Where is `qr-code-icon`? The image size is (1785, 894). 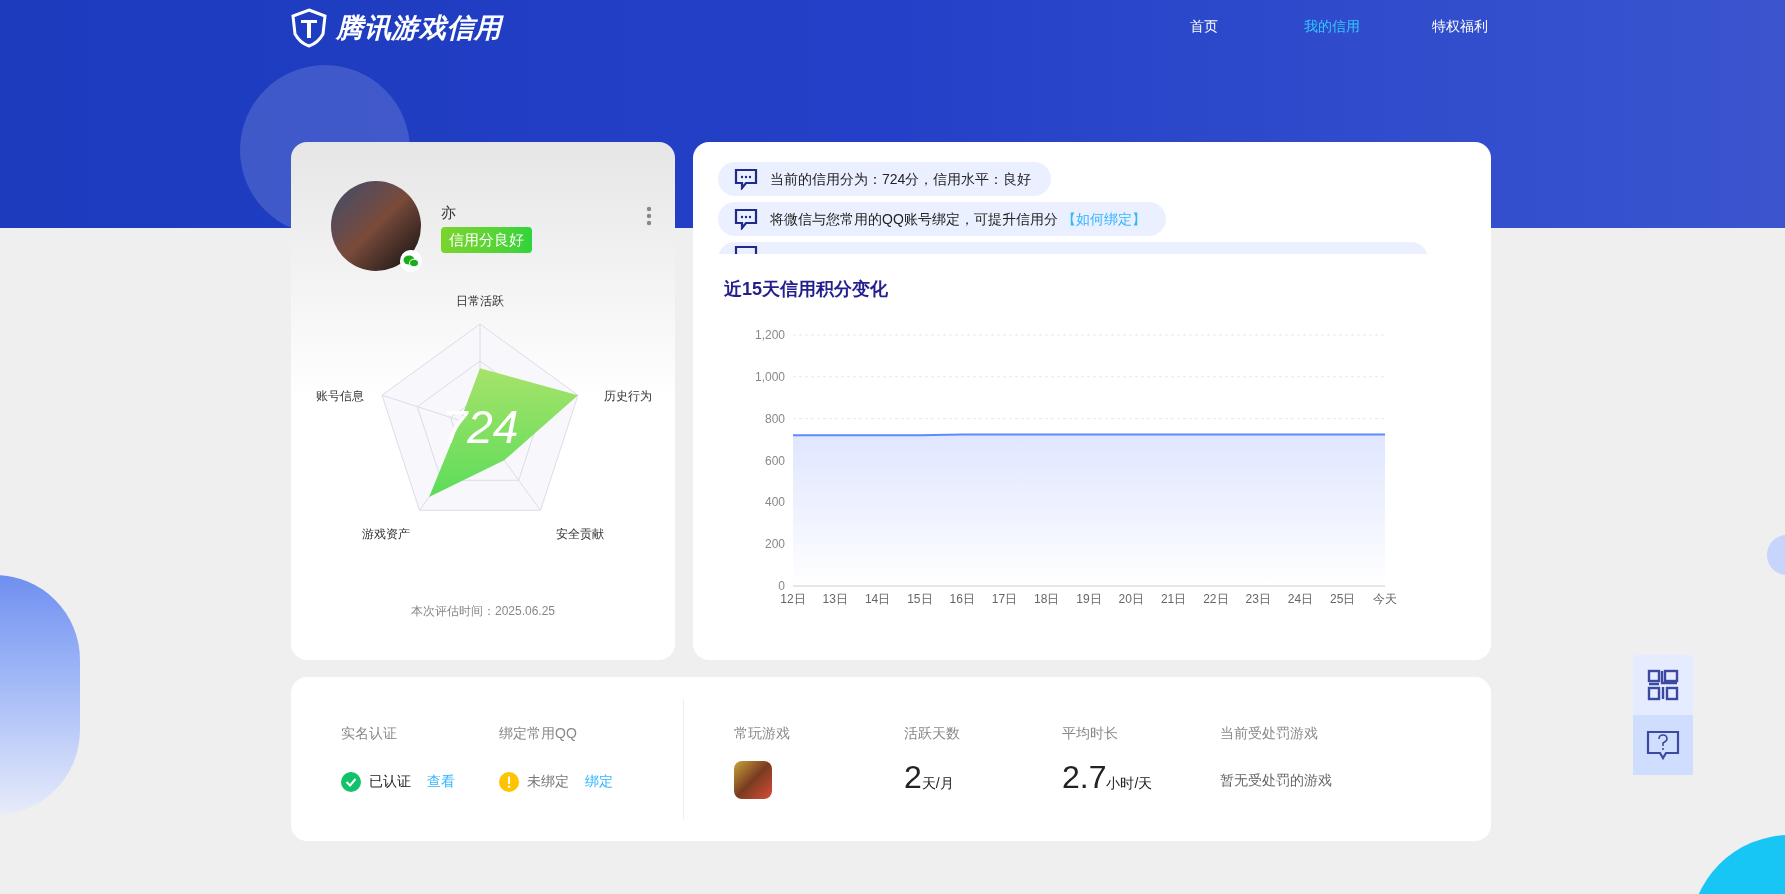 qr-code-icon is located at coordinates (1663, 685).